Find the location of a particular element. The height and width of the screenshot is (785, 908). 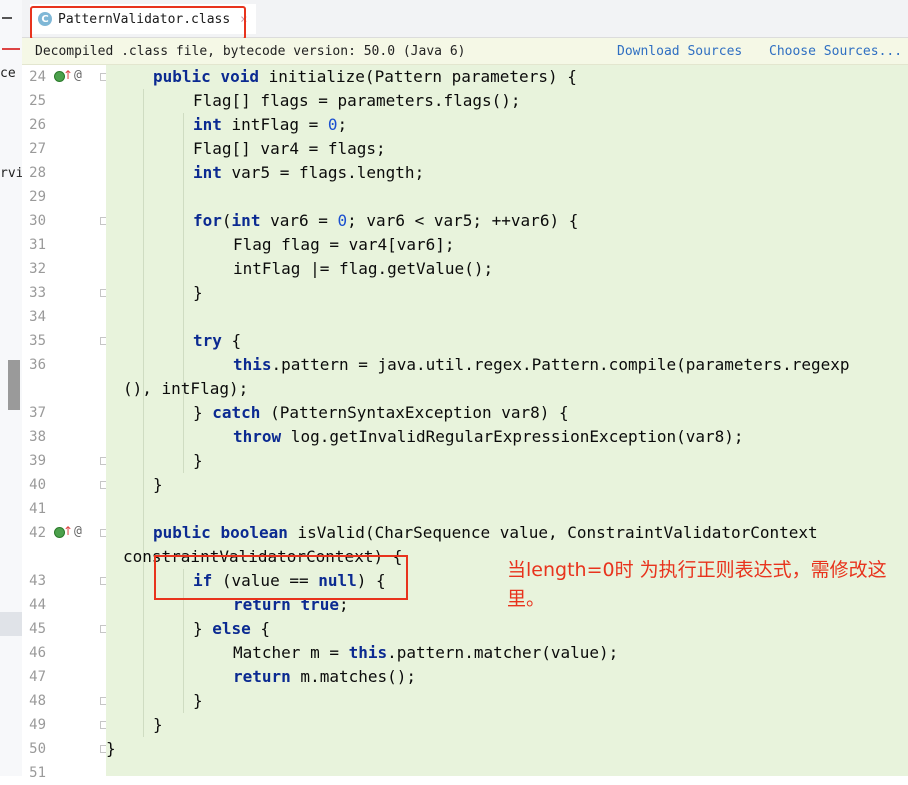

line-number: 27 is located at coordinates (37, 149).